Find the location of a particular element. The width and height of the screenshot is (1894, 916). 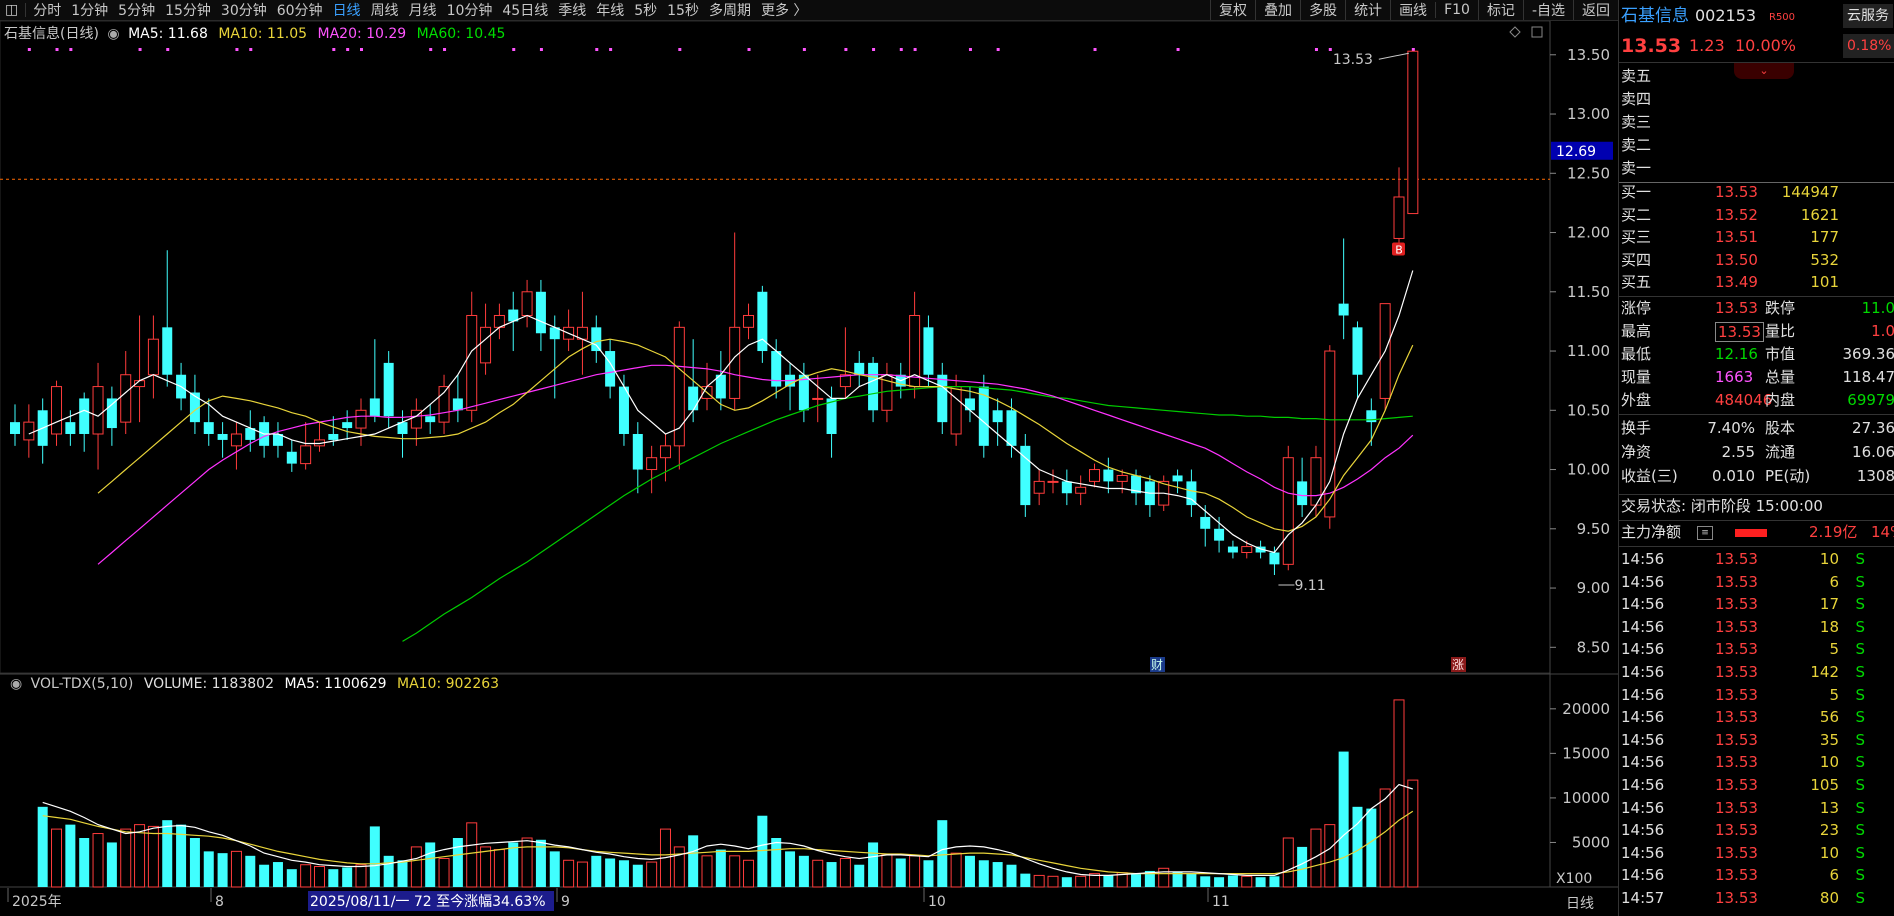

period-tab: 5秒 is located at coordinates (645, 10).